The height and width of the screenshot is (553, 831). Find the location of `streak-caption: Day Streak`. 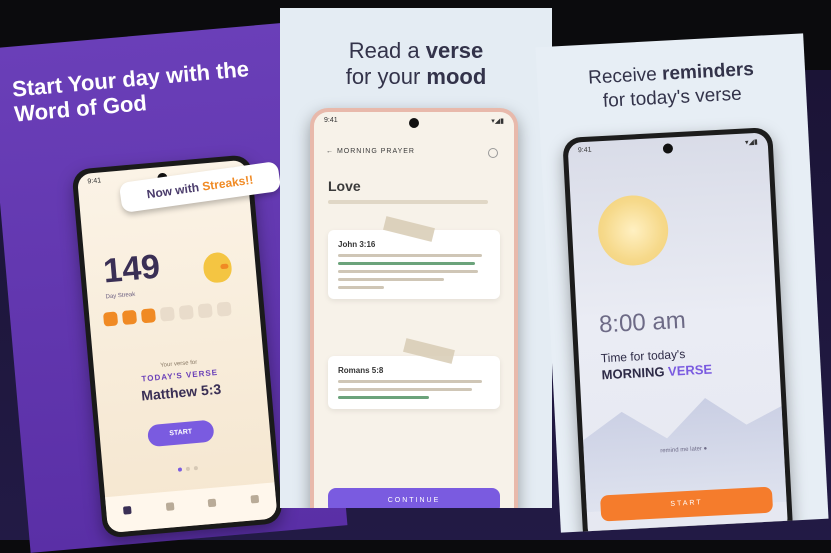

streak-caption: Day Streak is located at coordinates (120, 296).